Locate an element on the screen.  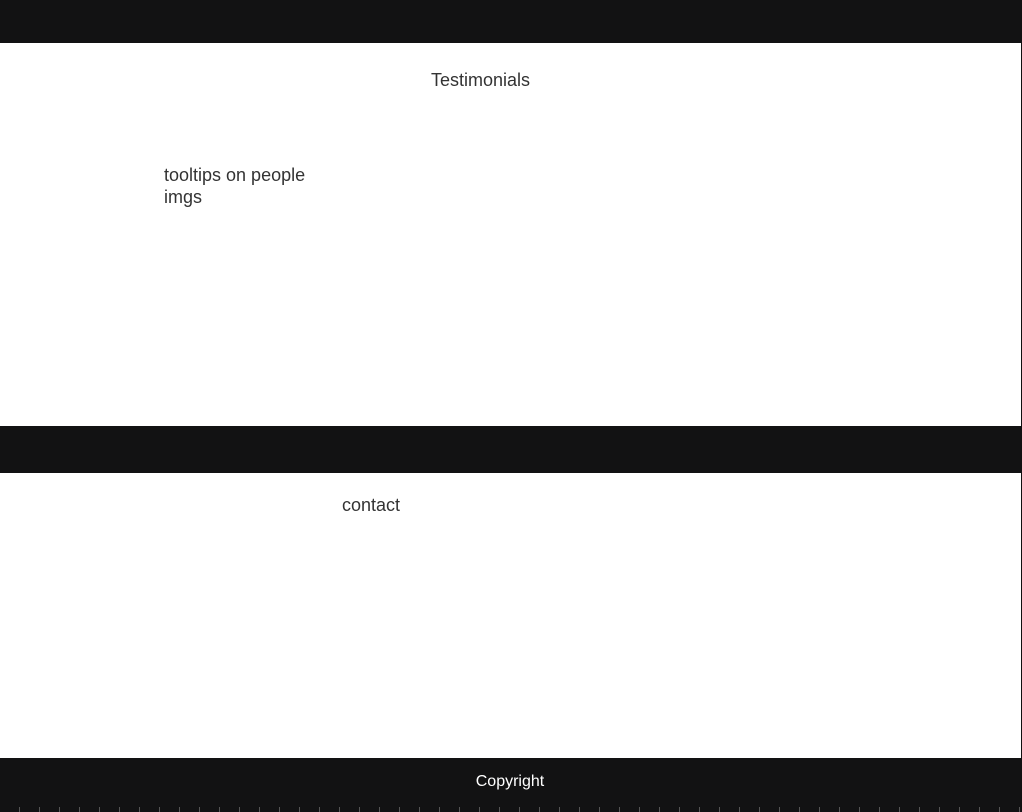
section-divider-band is located at coordinates (511, 449).